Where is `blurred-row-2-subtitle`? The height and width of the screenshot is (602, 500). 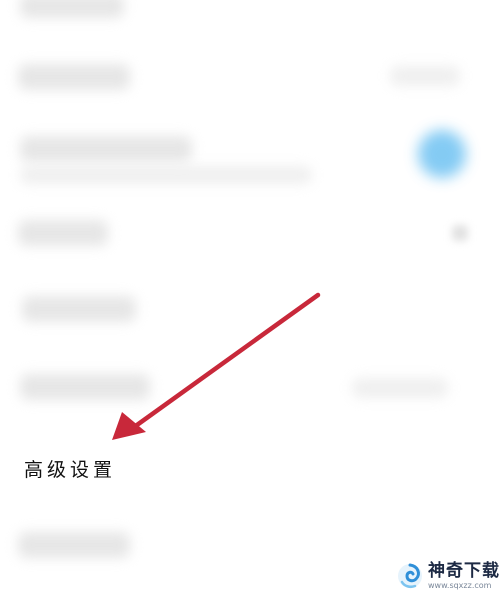 blurred-row-2-subtitle is located at coordinates (166, 175).